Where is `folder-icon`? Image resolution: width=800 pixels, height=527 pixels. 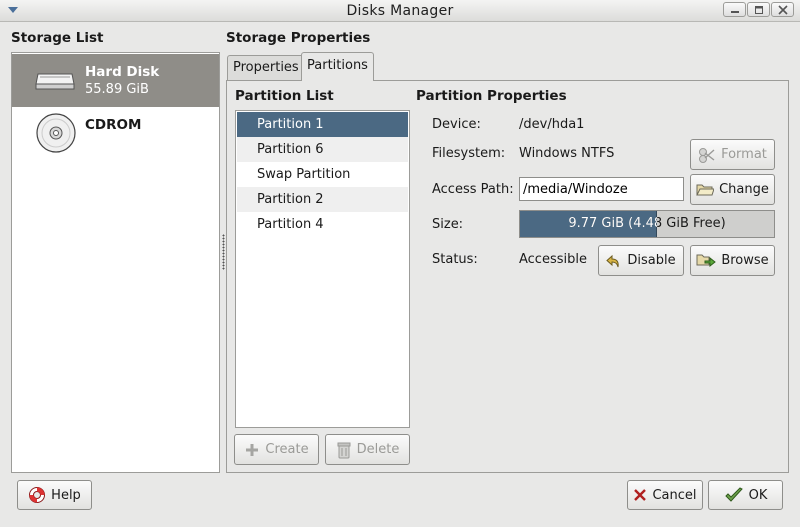
folder-icon is located at coordinates (705, 189).